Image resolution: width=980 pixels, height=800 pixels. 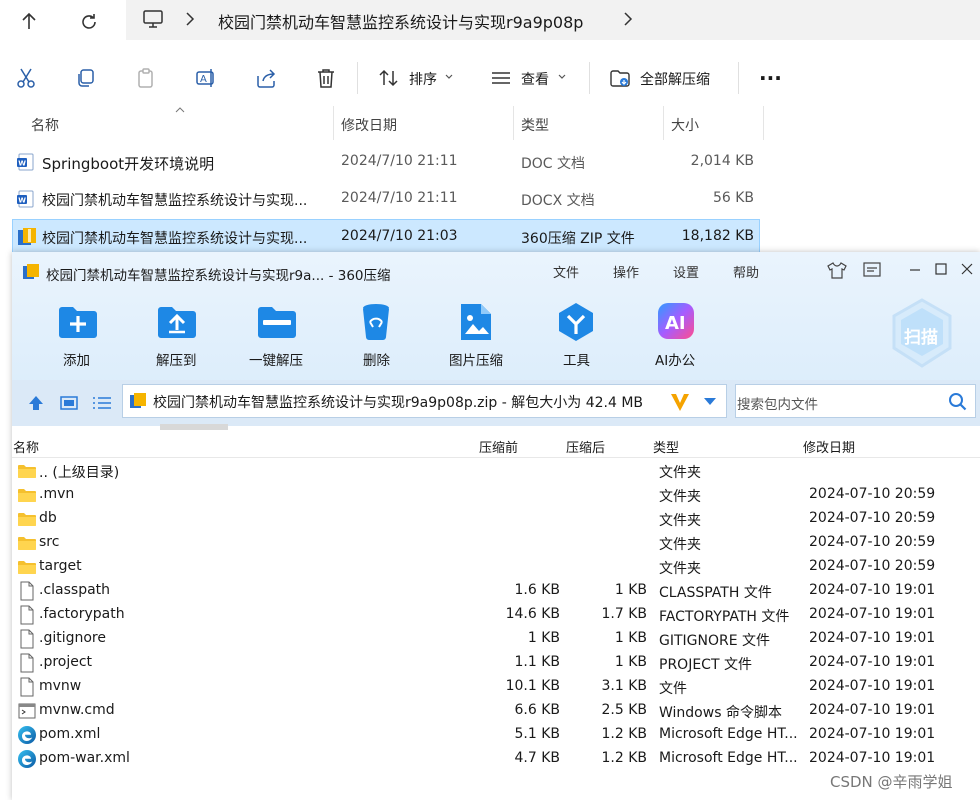 What do you see at coordinates (837, 270) in the screenshot?
I see `skin-icon` at bounding box center [837, 270].